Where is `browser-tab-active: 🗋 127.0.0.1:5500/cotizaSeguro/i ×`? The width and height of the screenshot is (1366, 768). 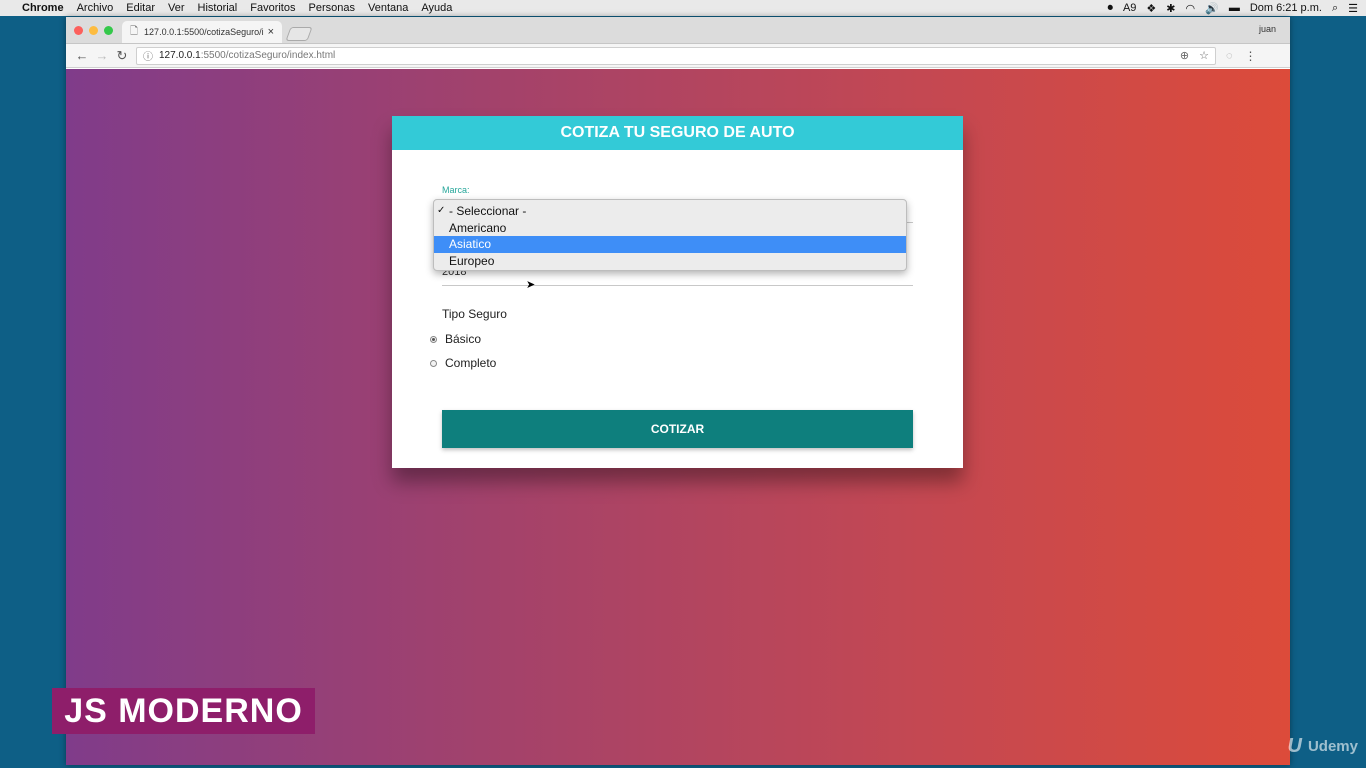 browser-tab-active: 🗋 127.0.0.1:5500/cotizaSeguro/i × is located at coordinates (202, 32).